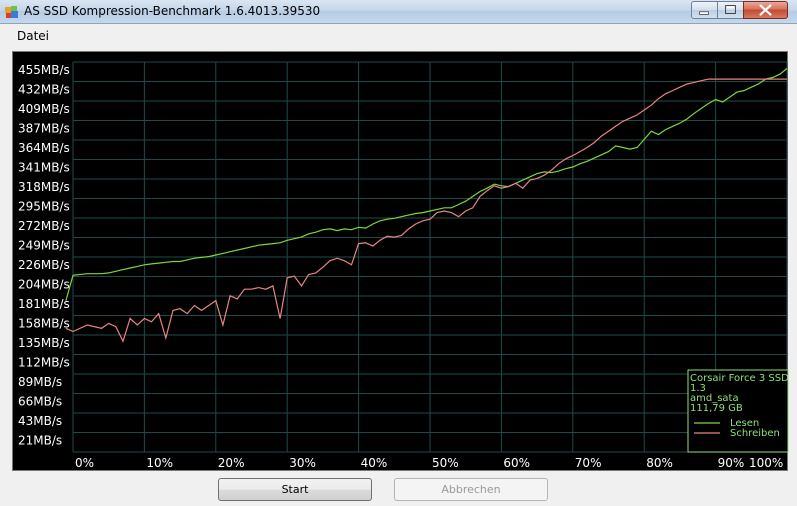 Image resolution: width=797 pixels, height=506 pixels. Describe the element at coordinates (44, 304) in the screenshot. I see `y-tick-label: 181MB/s` at that location.